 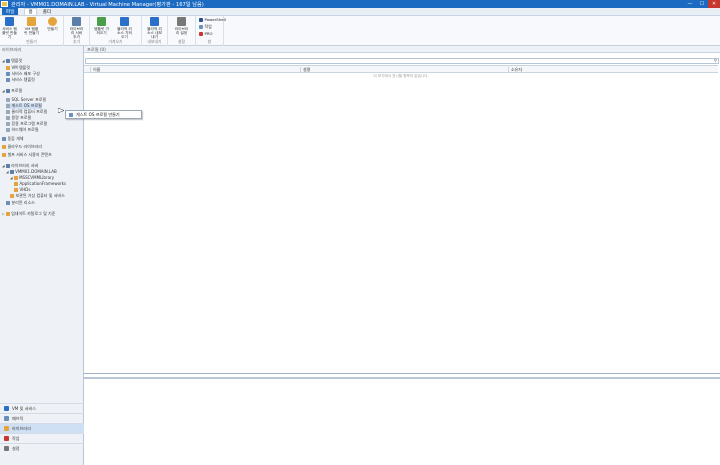 I want to click on tree-item-label: 프로필, so click(x=17, y=90).